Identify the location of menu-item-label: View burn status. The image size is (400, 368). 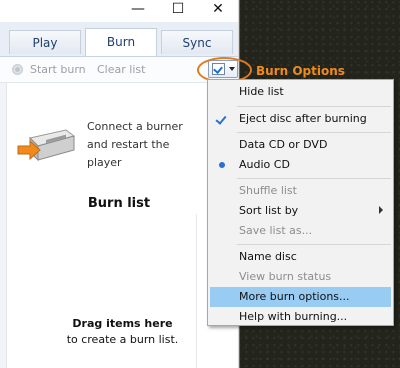
(285, 276).